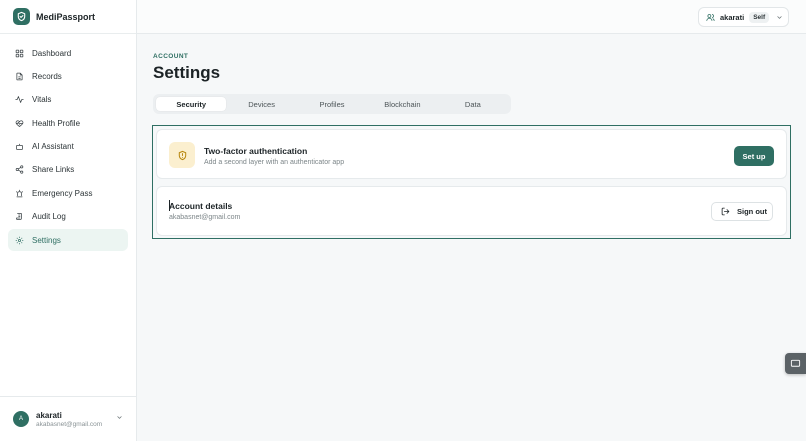 This screenshot has width=806, height=441. I want to click on user-menu: A akarati akabasnet@gmail.com, so click(68, 418).